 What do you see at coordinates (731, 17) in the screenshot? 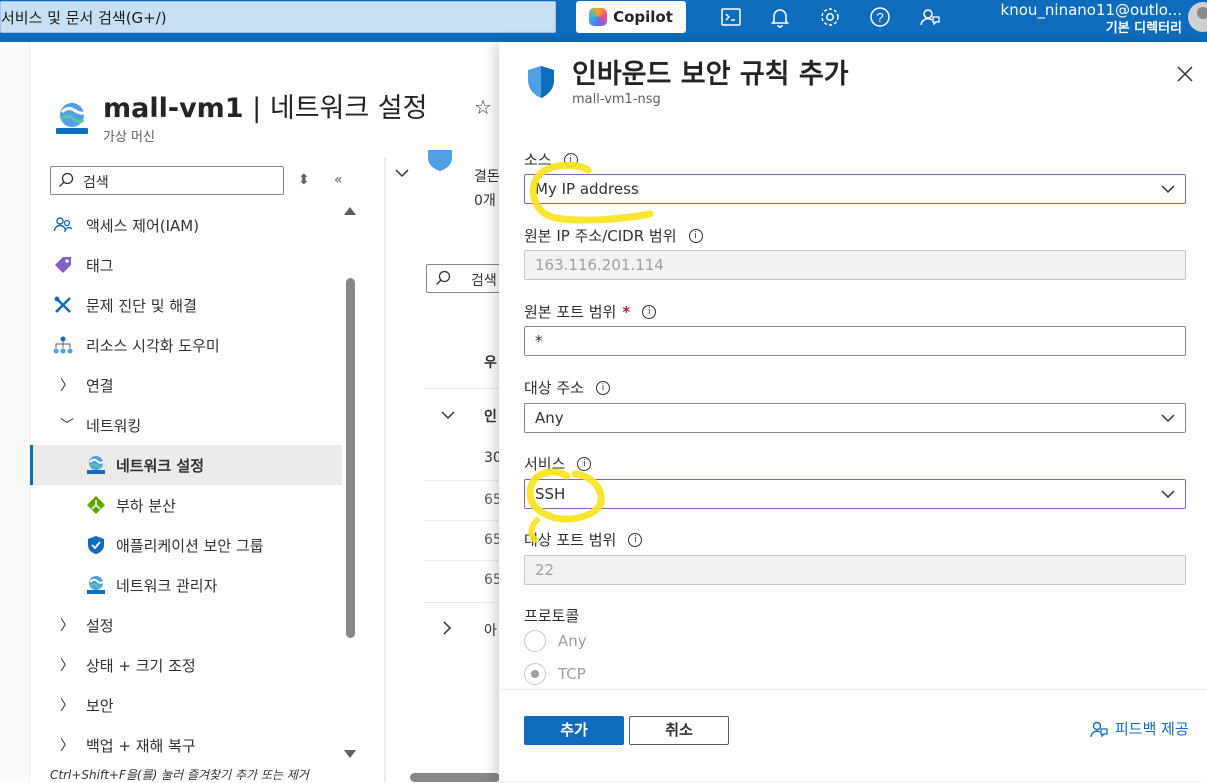
I see `cloud-shell-icon` at bounding box center [731, 17].